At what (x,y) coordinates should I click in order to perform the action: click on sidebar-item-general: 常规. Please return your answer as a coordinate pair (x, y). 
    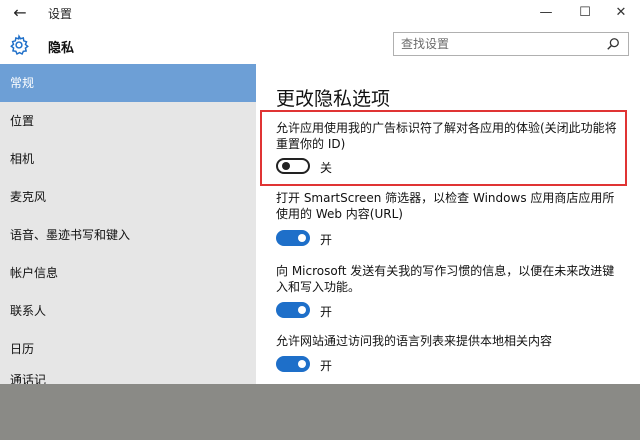
    Looking at the image, I should click on (128, 83).